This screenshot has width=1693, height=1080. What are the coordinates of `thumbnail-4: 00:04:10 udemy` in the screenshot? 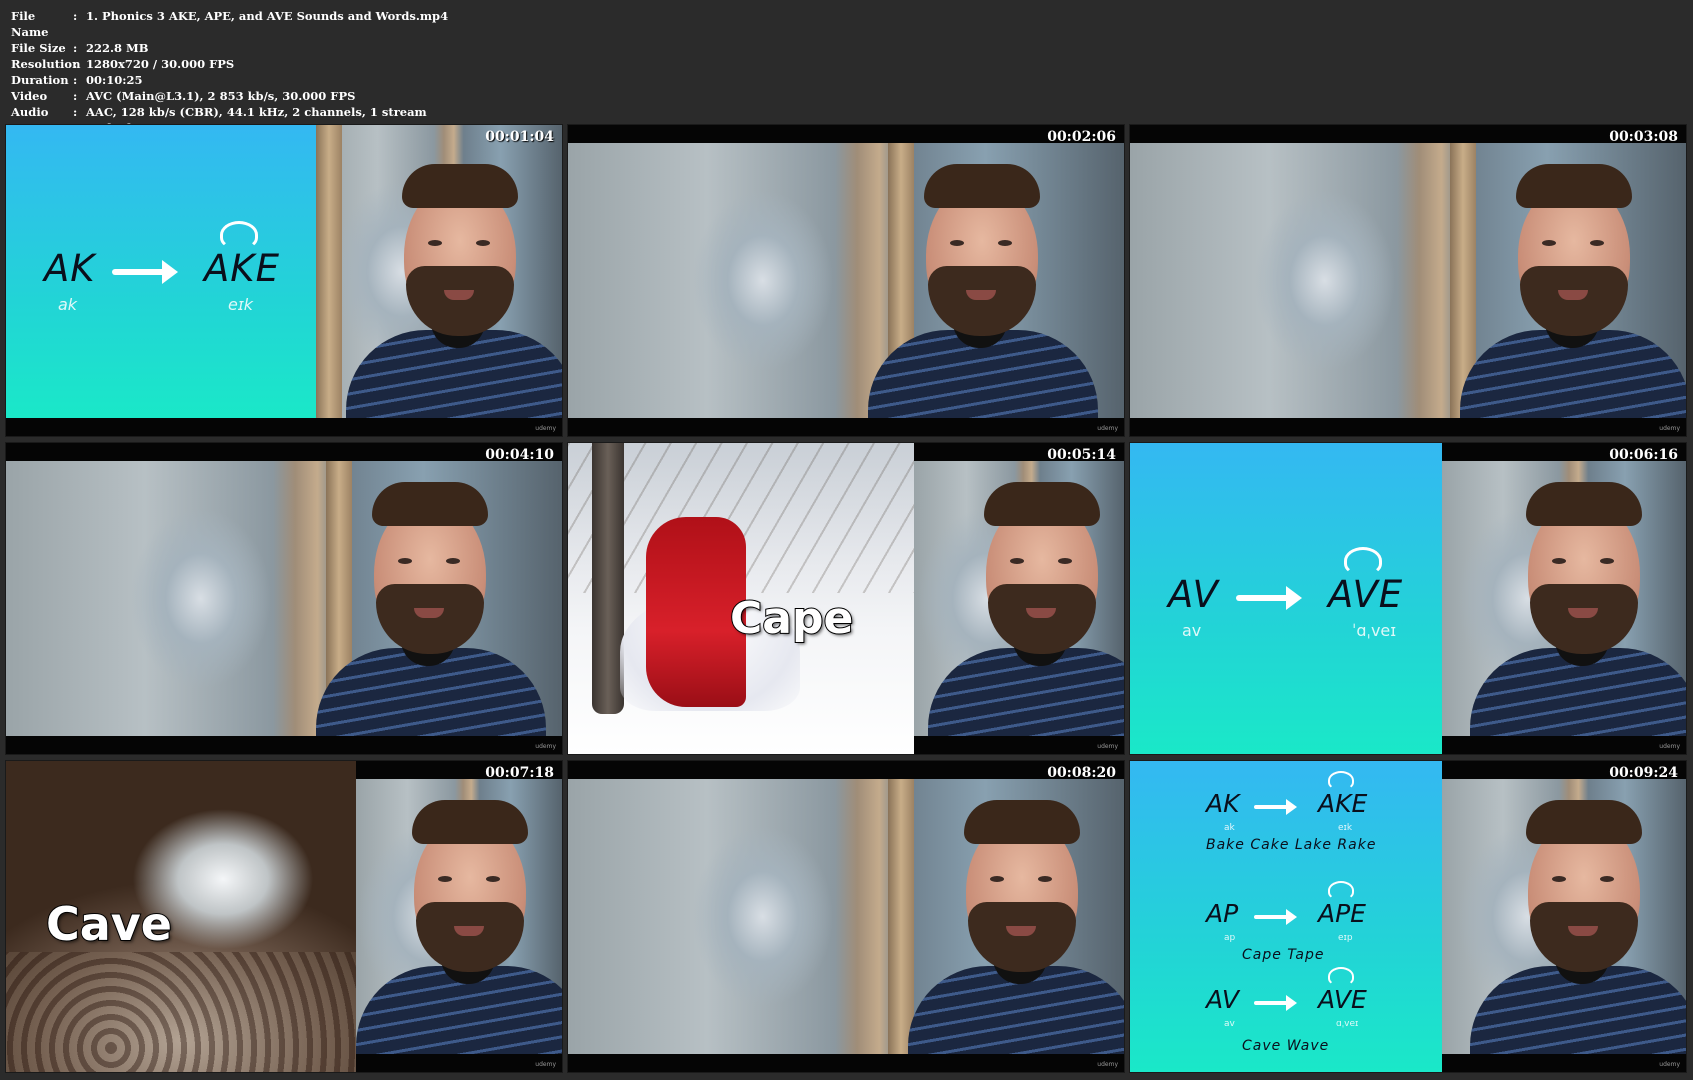 It's located at (284, 598).